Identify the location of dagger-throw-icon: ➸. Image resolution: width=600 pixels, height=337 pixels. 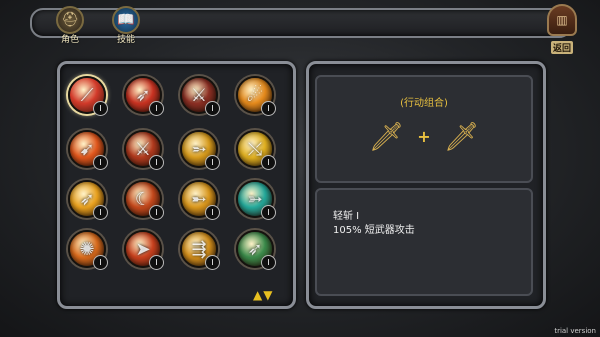
(199, 199).